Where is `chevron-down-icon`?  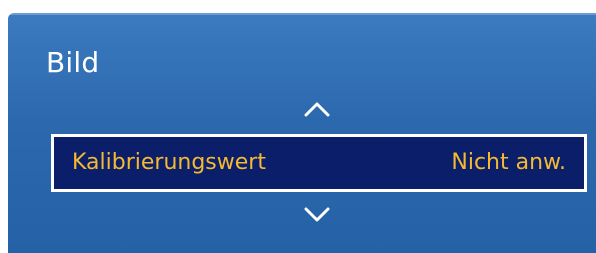 chevron-down-icon is located at coordinates (317, 215).